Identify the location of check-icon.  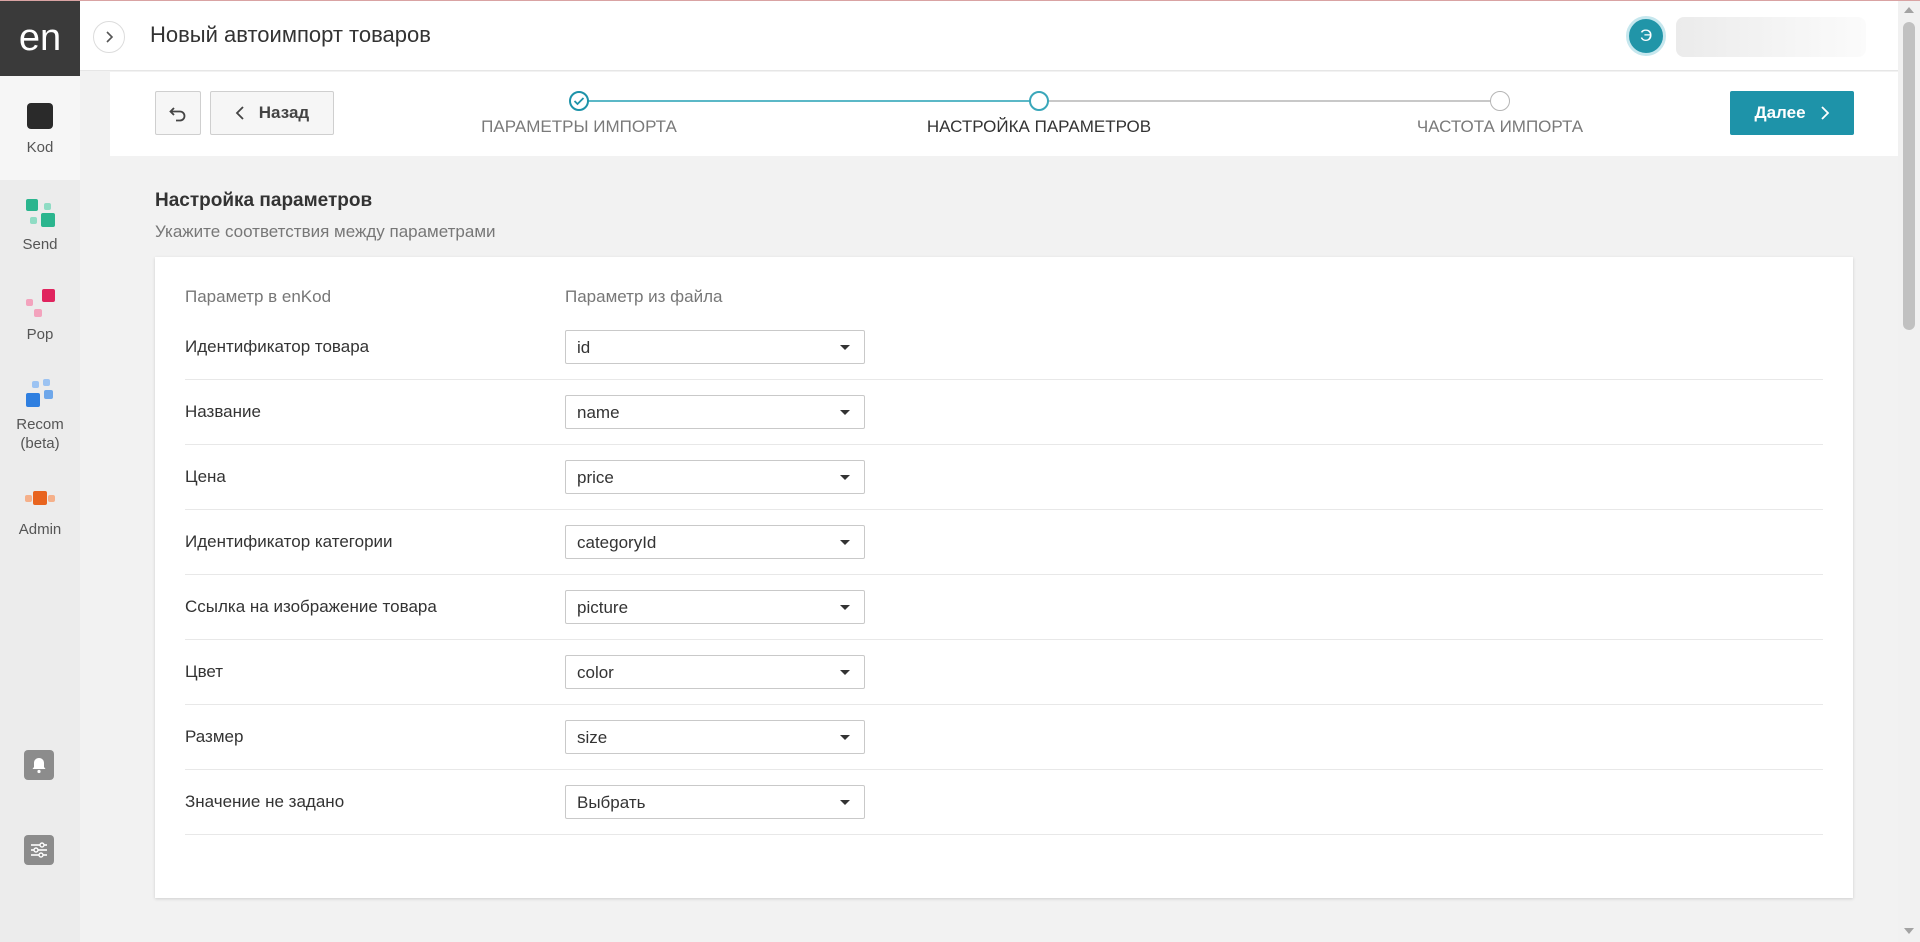
(579, 101).